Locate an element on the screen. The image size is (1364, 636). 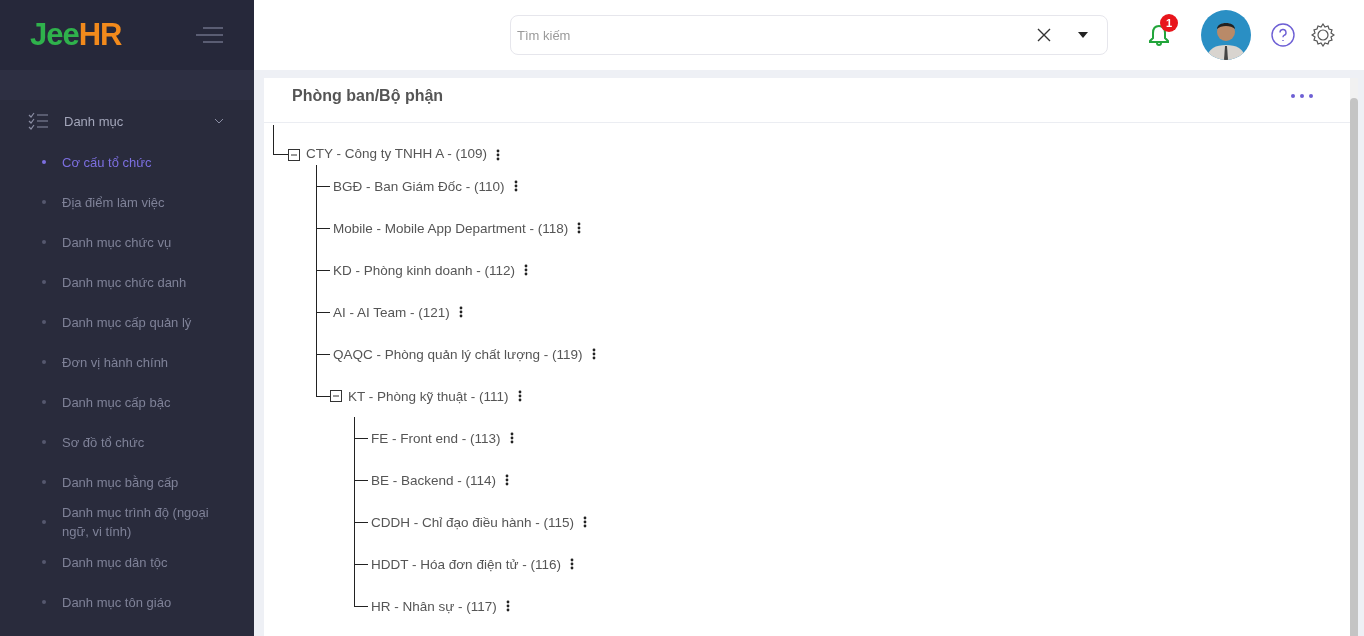
settings-icon is located at coordinates (1323, 35).